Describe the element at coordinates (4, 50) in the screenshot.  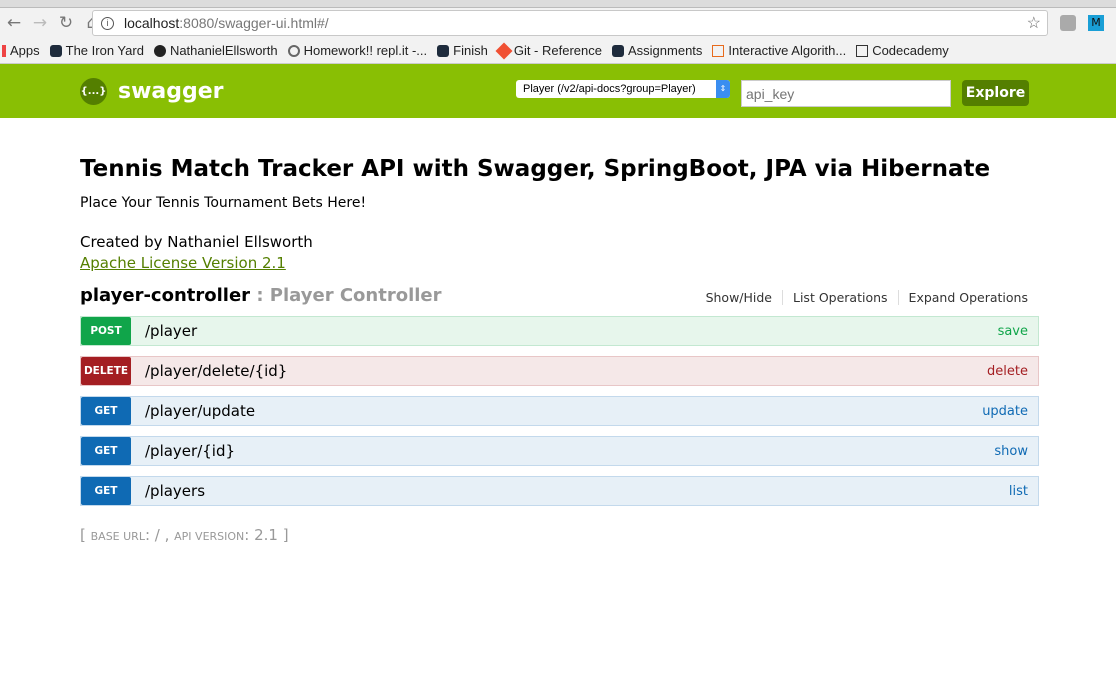
I see `apps-icon` at that location.